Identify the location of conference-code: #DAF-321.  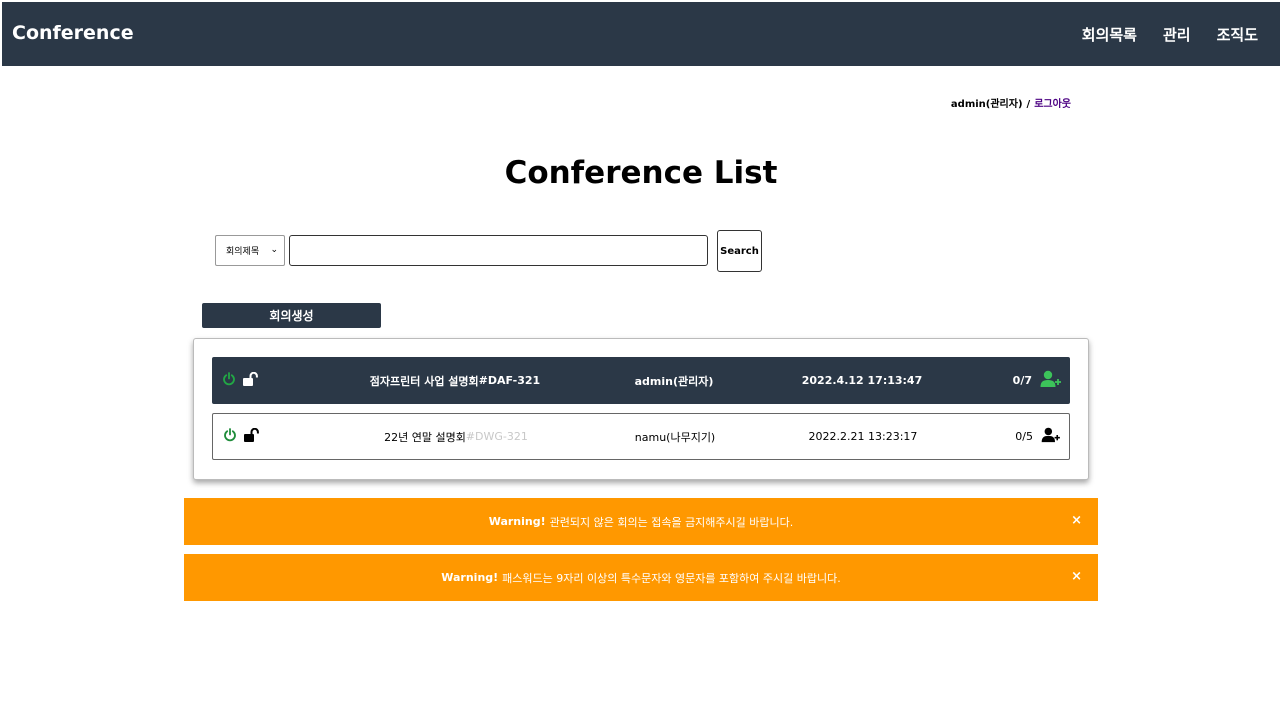
(509, 380).